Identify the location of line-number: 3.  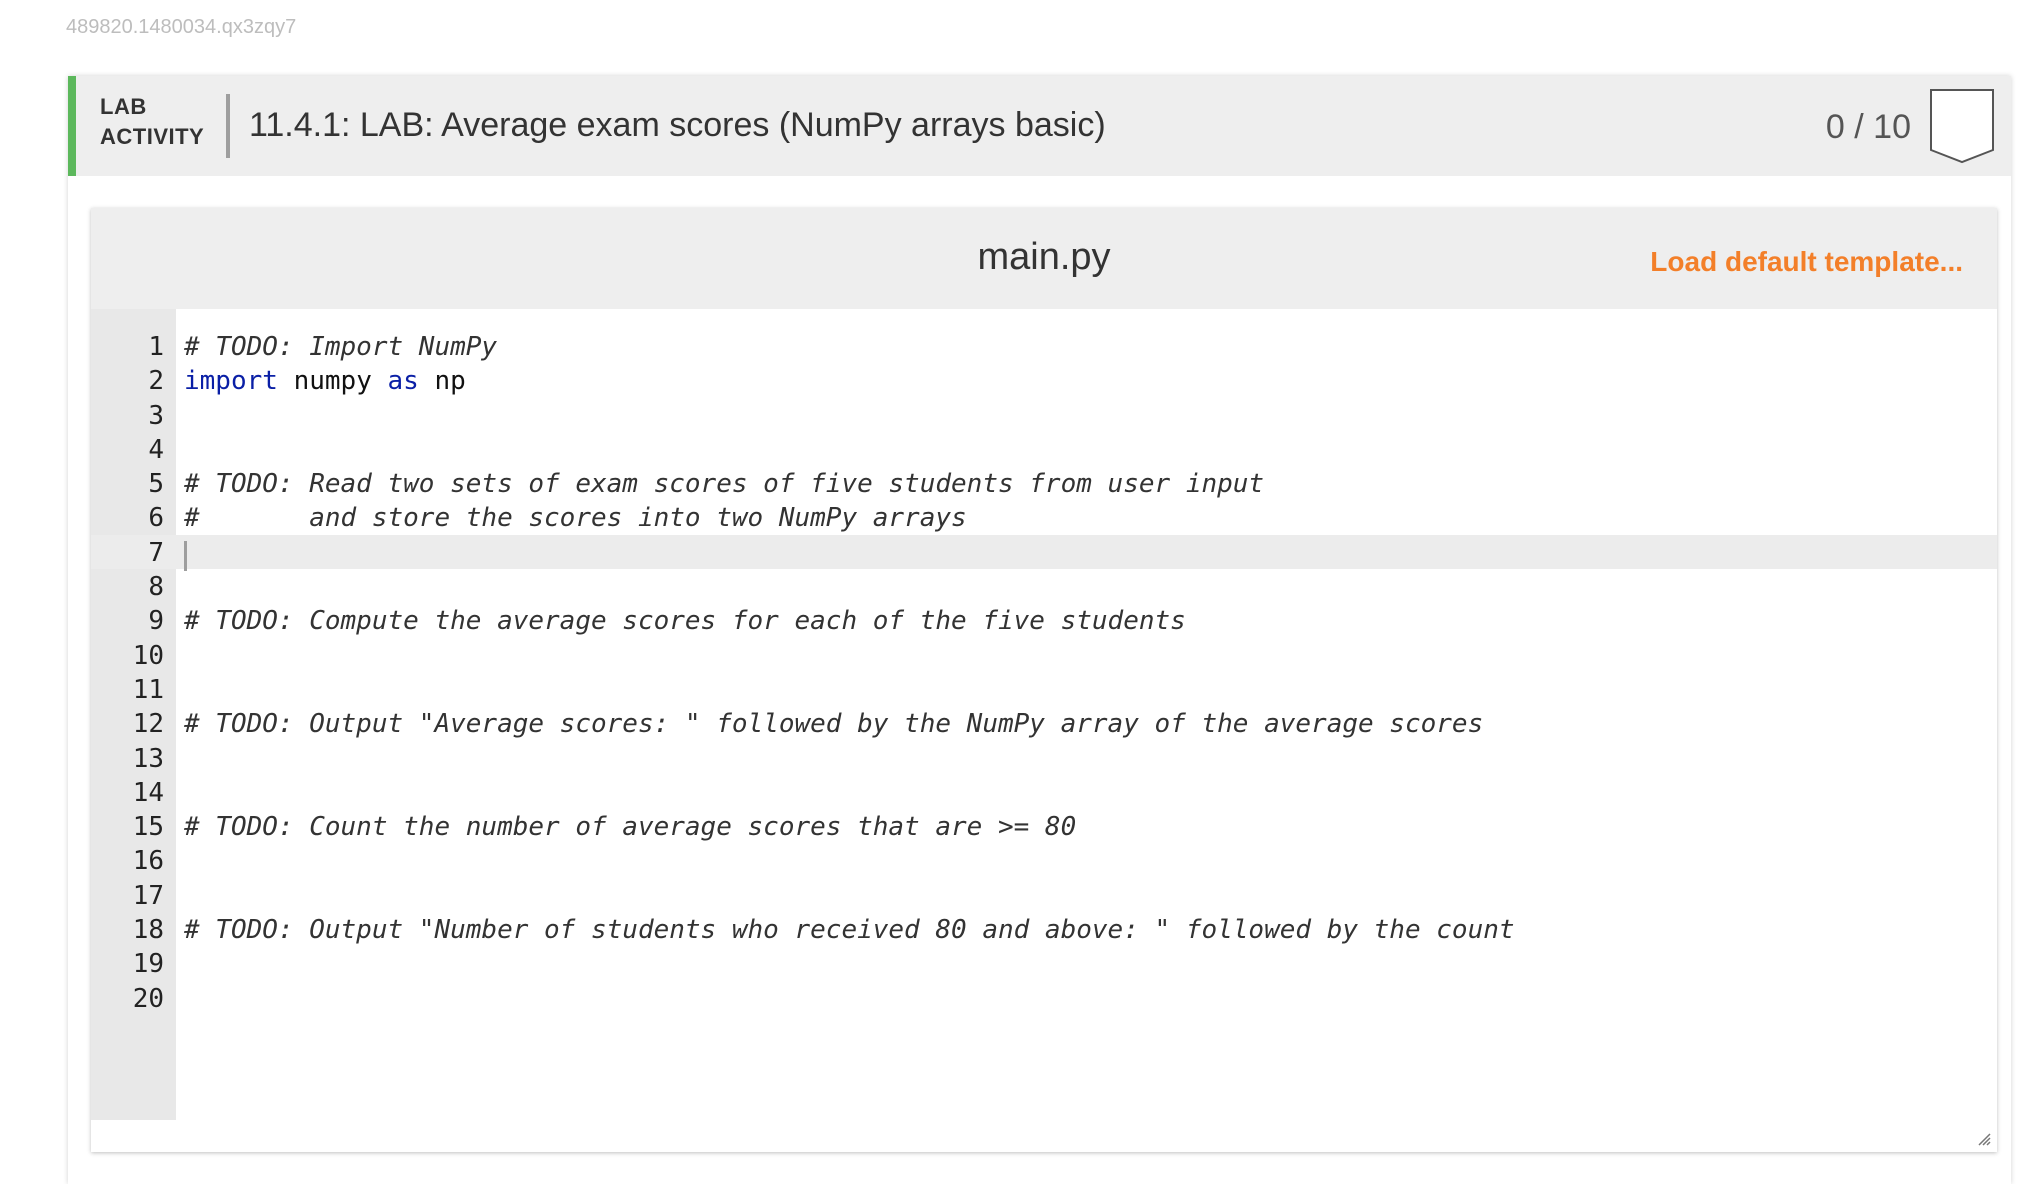
(156, 415).